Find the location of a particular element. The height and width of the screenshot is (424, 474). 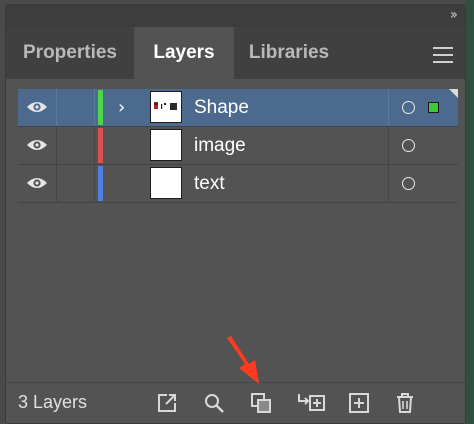

tab-layers: Layers is located at coordinates (184, 53).